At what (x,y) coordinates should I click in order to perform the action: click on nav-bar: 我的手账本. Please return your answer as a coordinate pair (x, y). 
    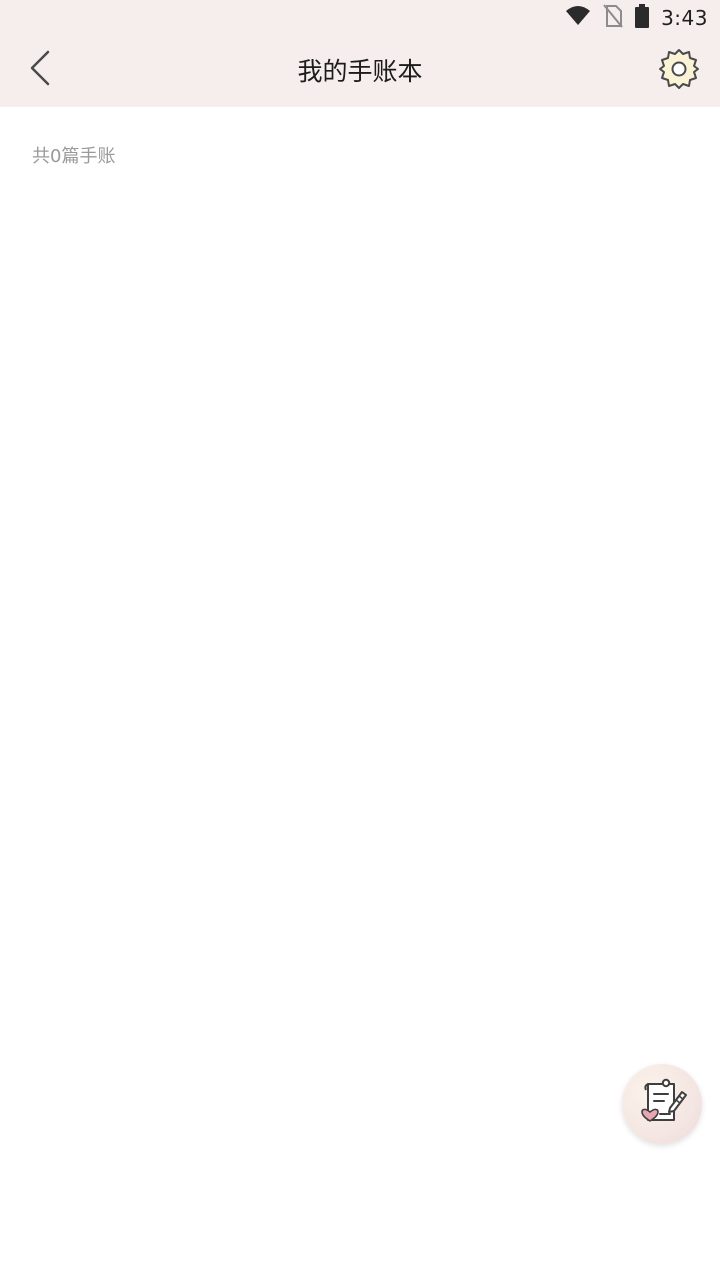
    Looking at the image, I should click on (360, 71).